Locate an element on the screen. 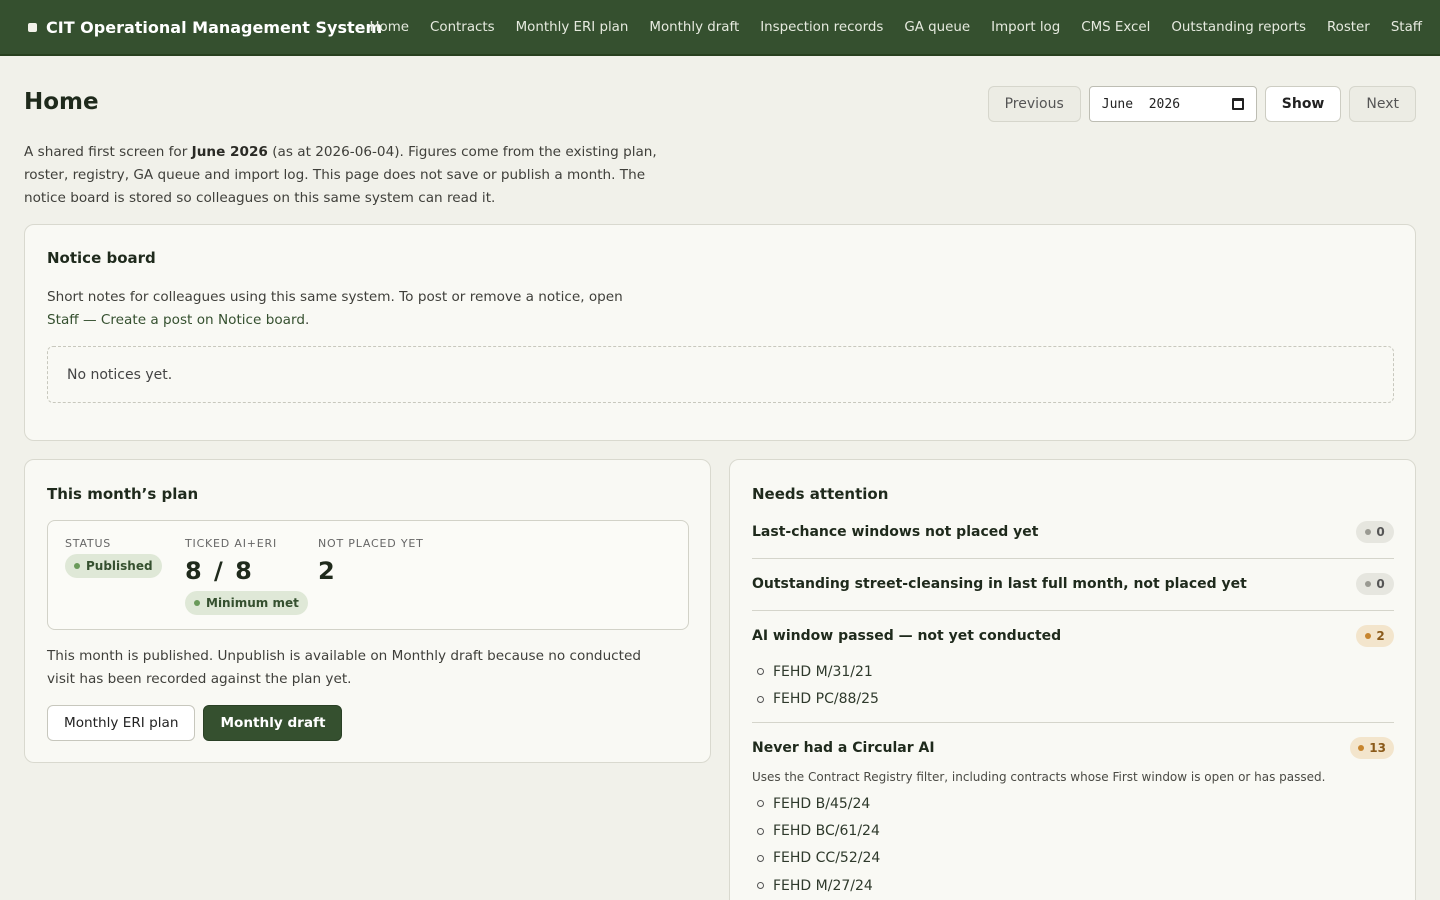  brand-square-icon is located at coordinates (32, 27).